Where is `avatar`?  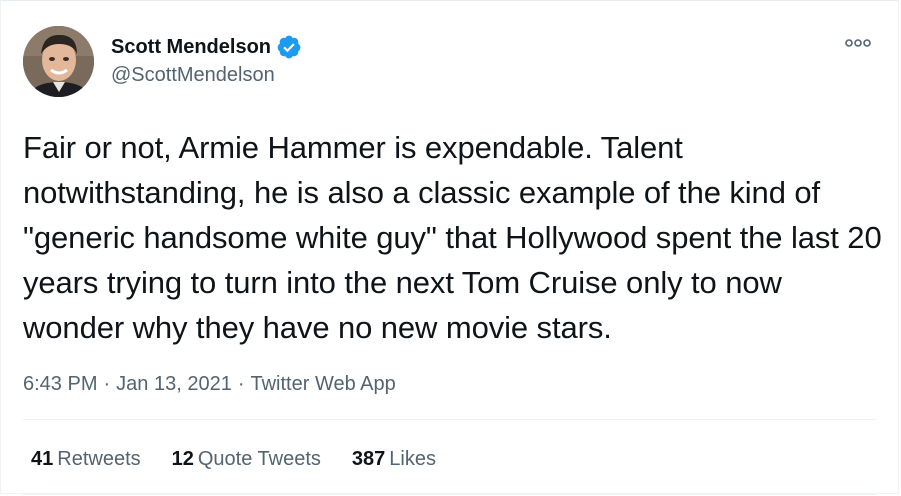 avatar is located at coordinates (58, 61).